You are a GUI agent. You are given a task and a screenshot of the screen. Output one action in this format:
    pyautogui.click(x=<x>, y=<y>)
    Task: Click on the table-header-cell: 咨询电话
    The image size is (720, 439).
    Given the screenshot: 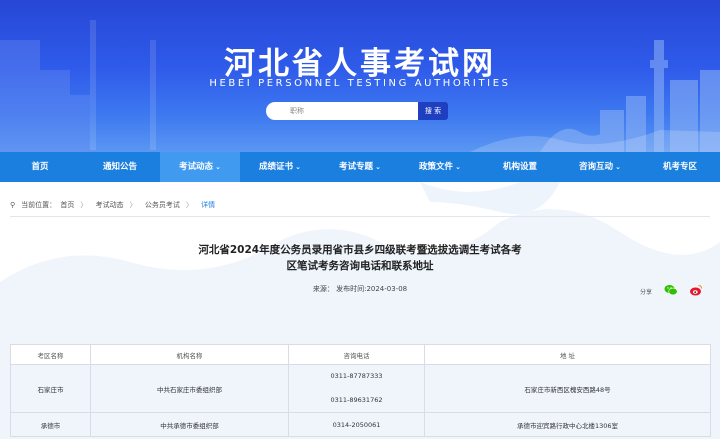 What is the action you would take?
    pyautogui.click(x=356, y=354)
    